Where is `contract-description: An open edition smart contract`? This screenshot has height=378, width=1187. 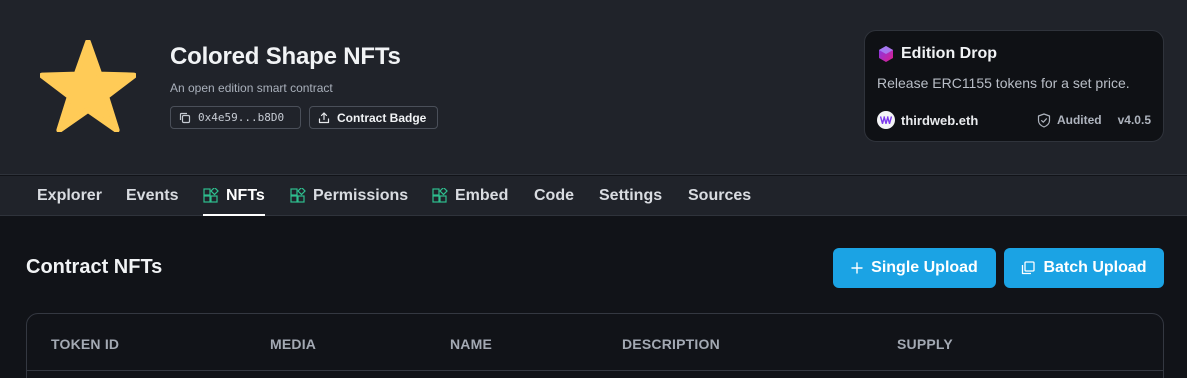 contract-description: An open edition smart contract is located at coordinates (251, 88).